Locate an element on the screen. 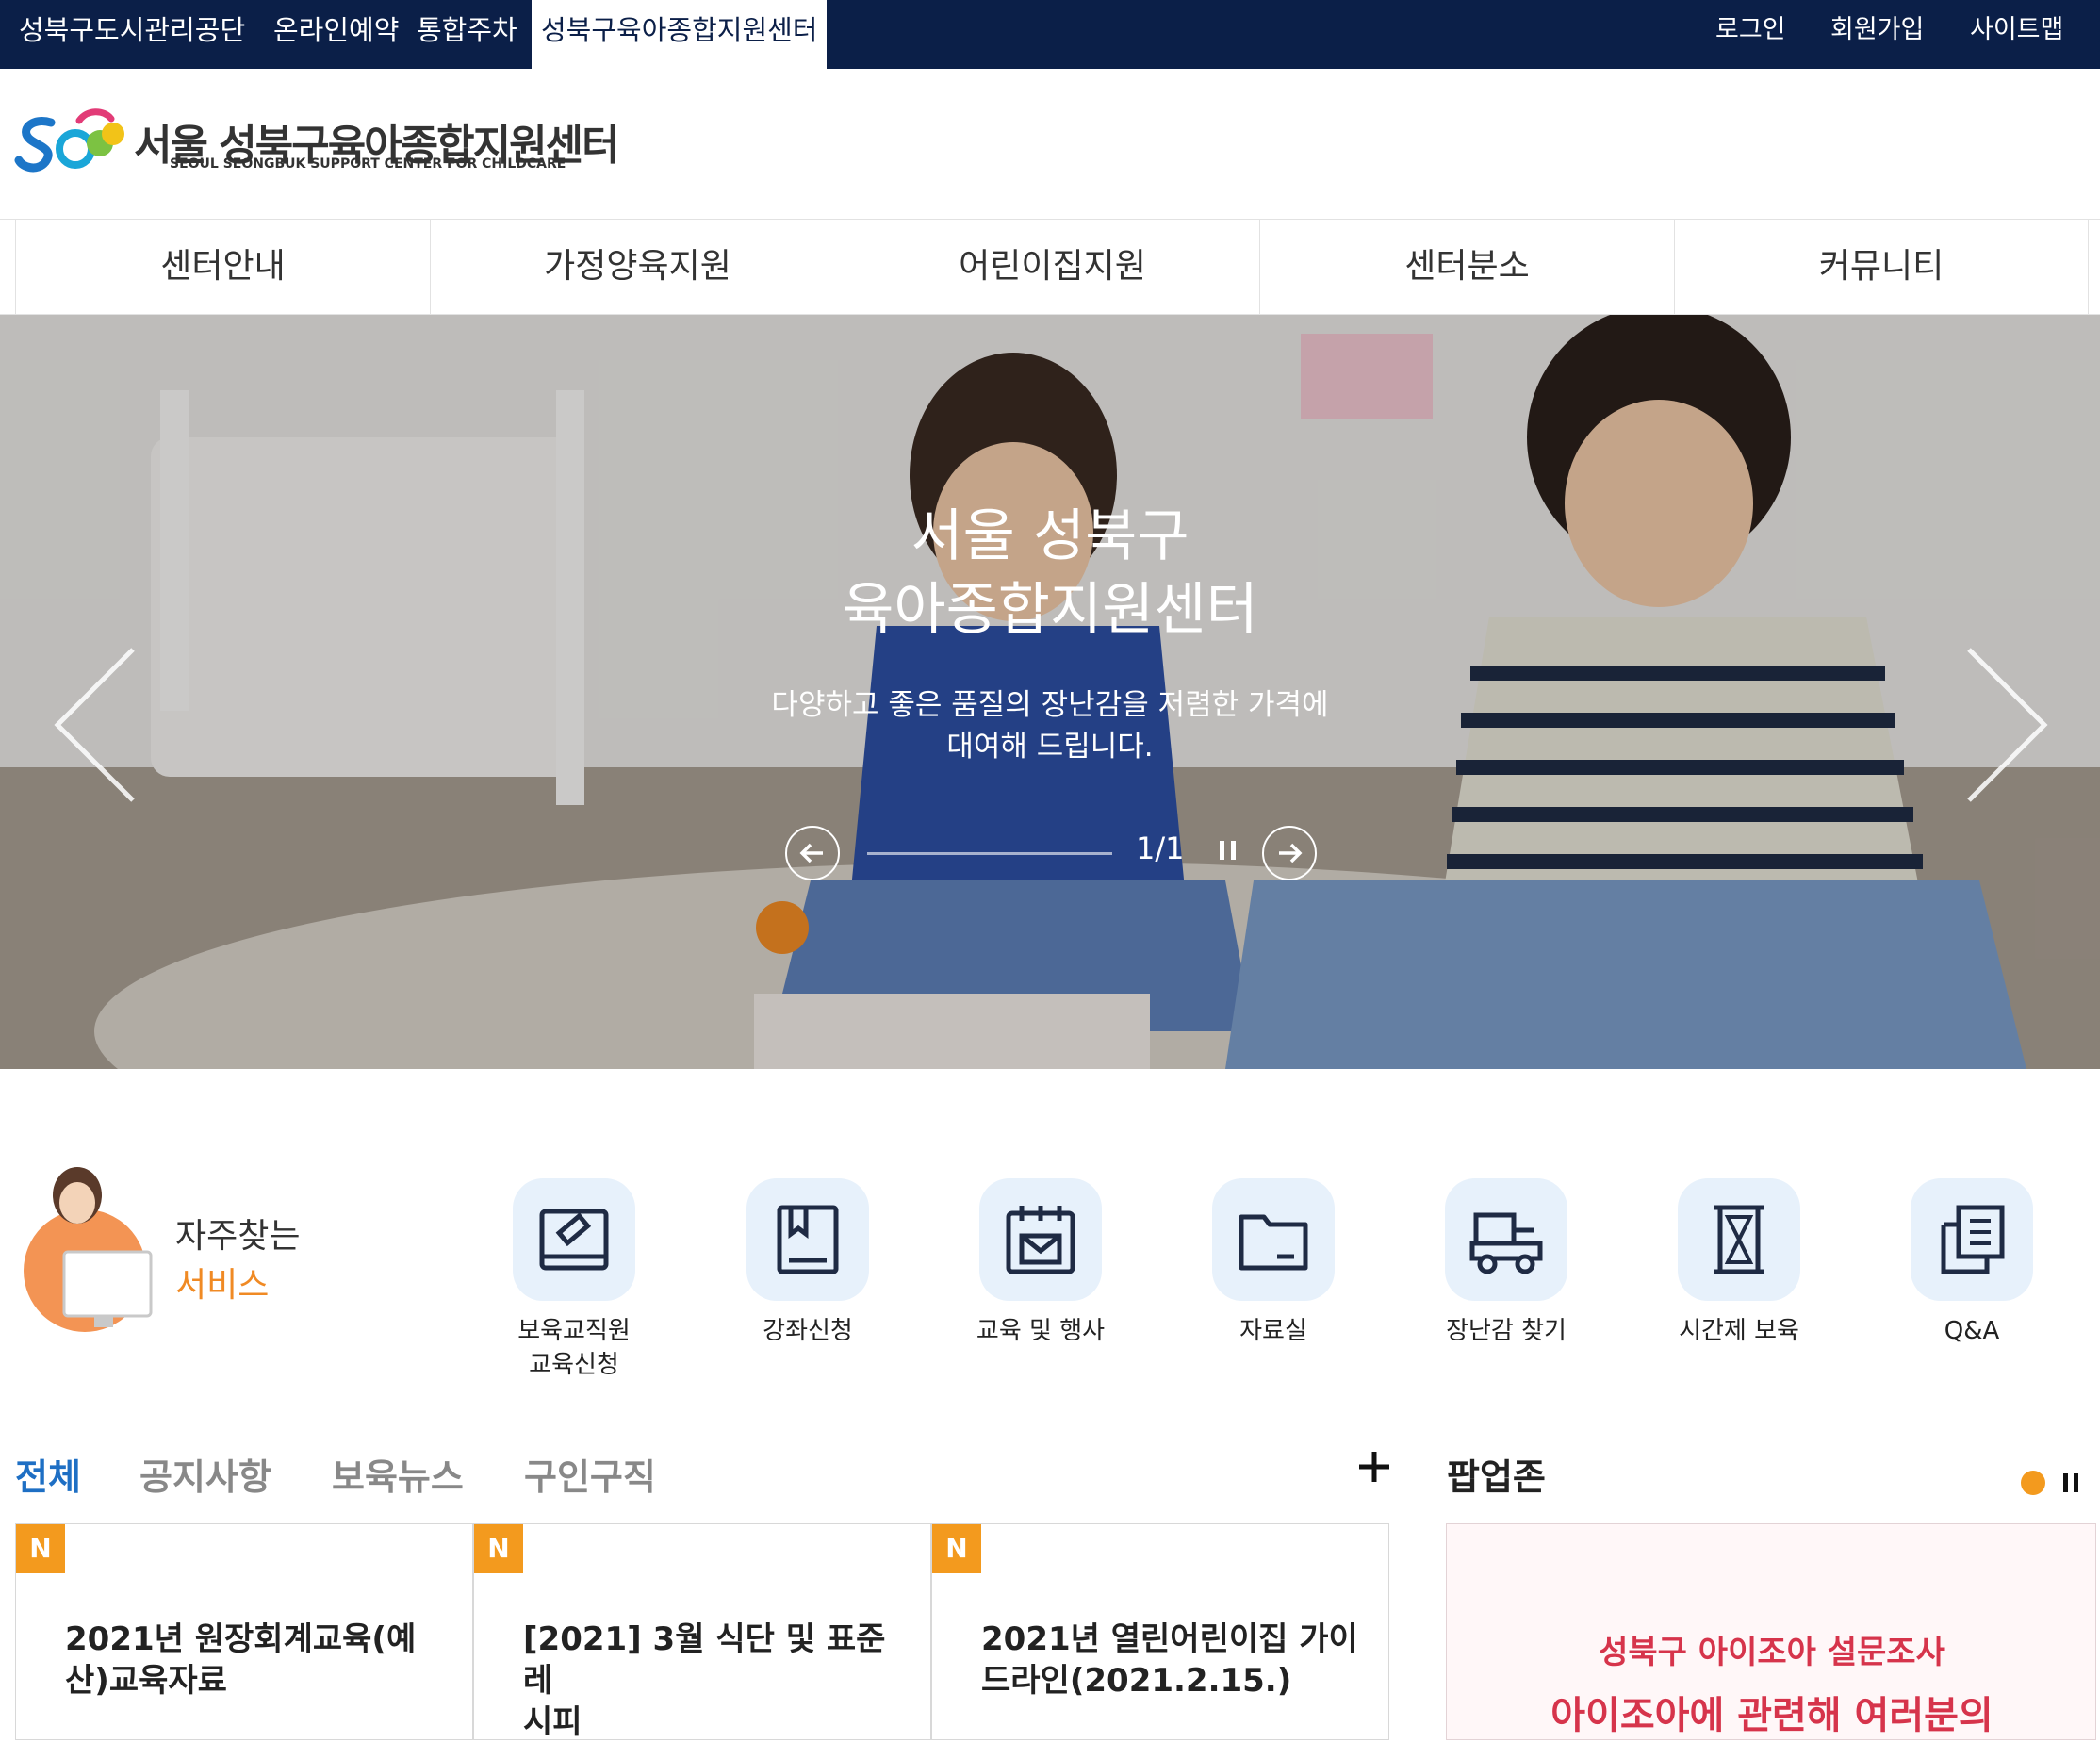 This screenshot has width=2100, height=1743. popupzone-indicator-dot is located at coordinates (2033, 1483).